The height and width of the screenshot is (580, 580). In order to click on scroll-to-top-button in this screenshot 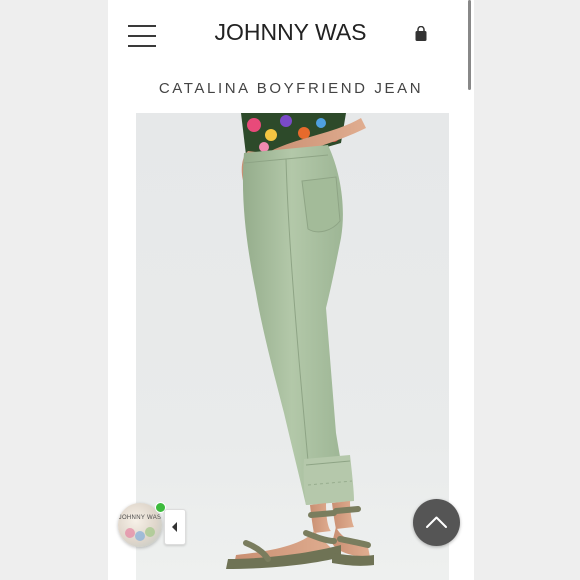, I will do `click(436, 522)`.